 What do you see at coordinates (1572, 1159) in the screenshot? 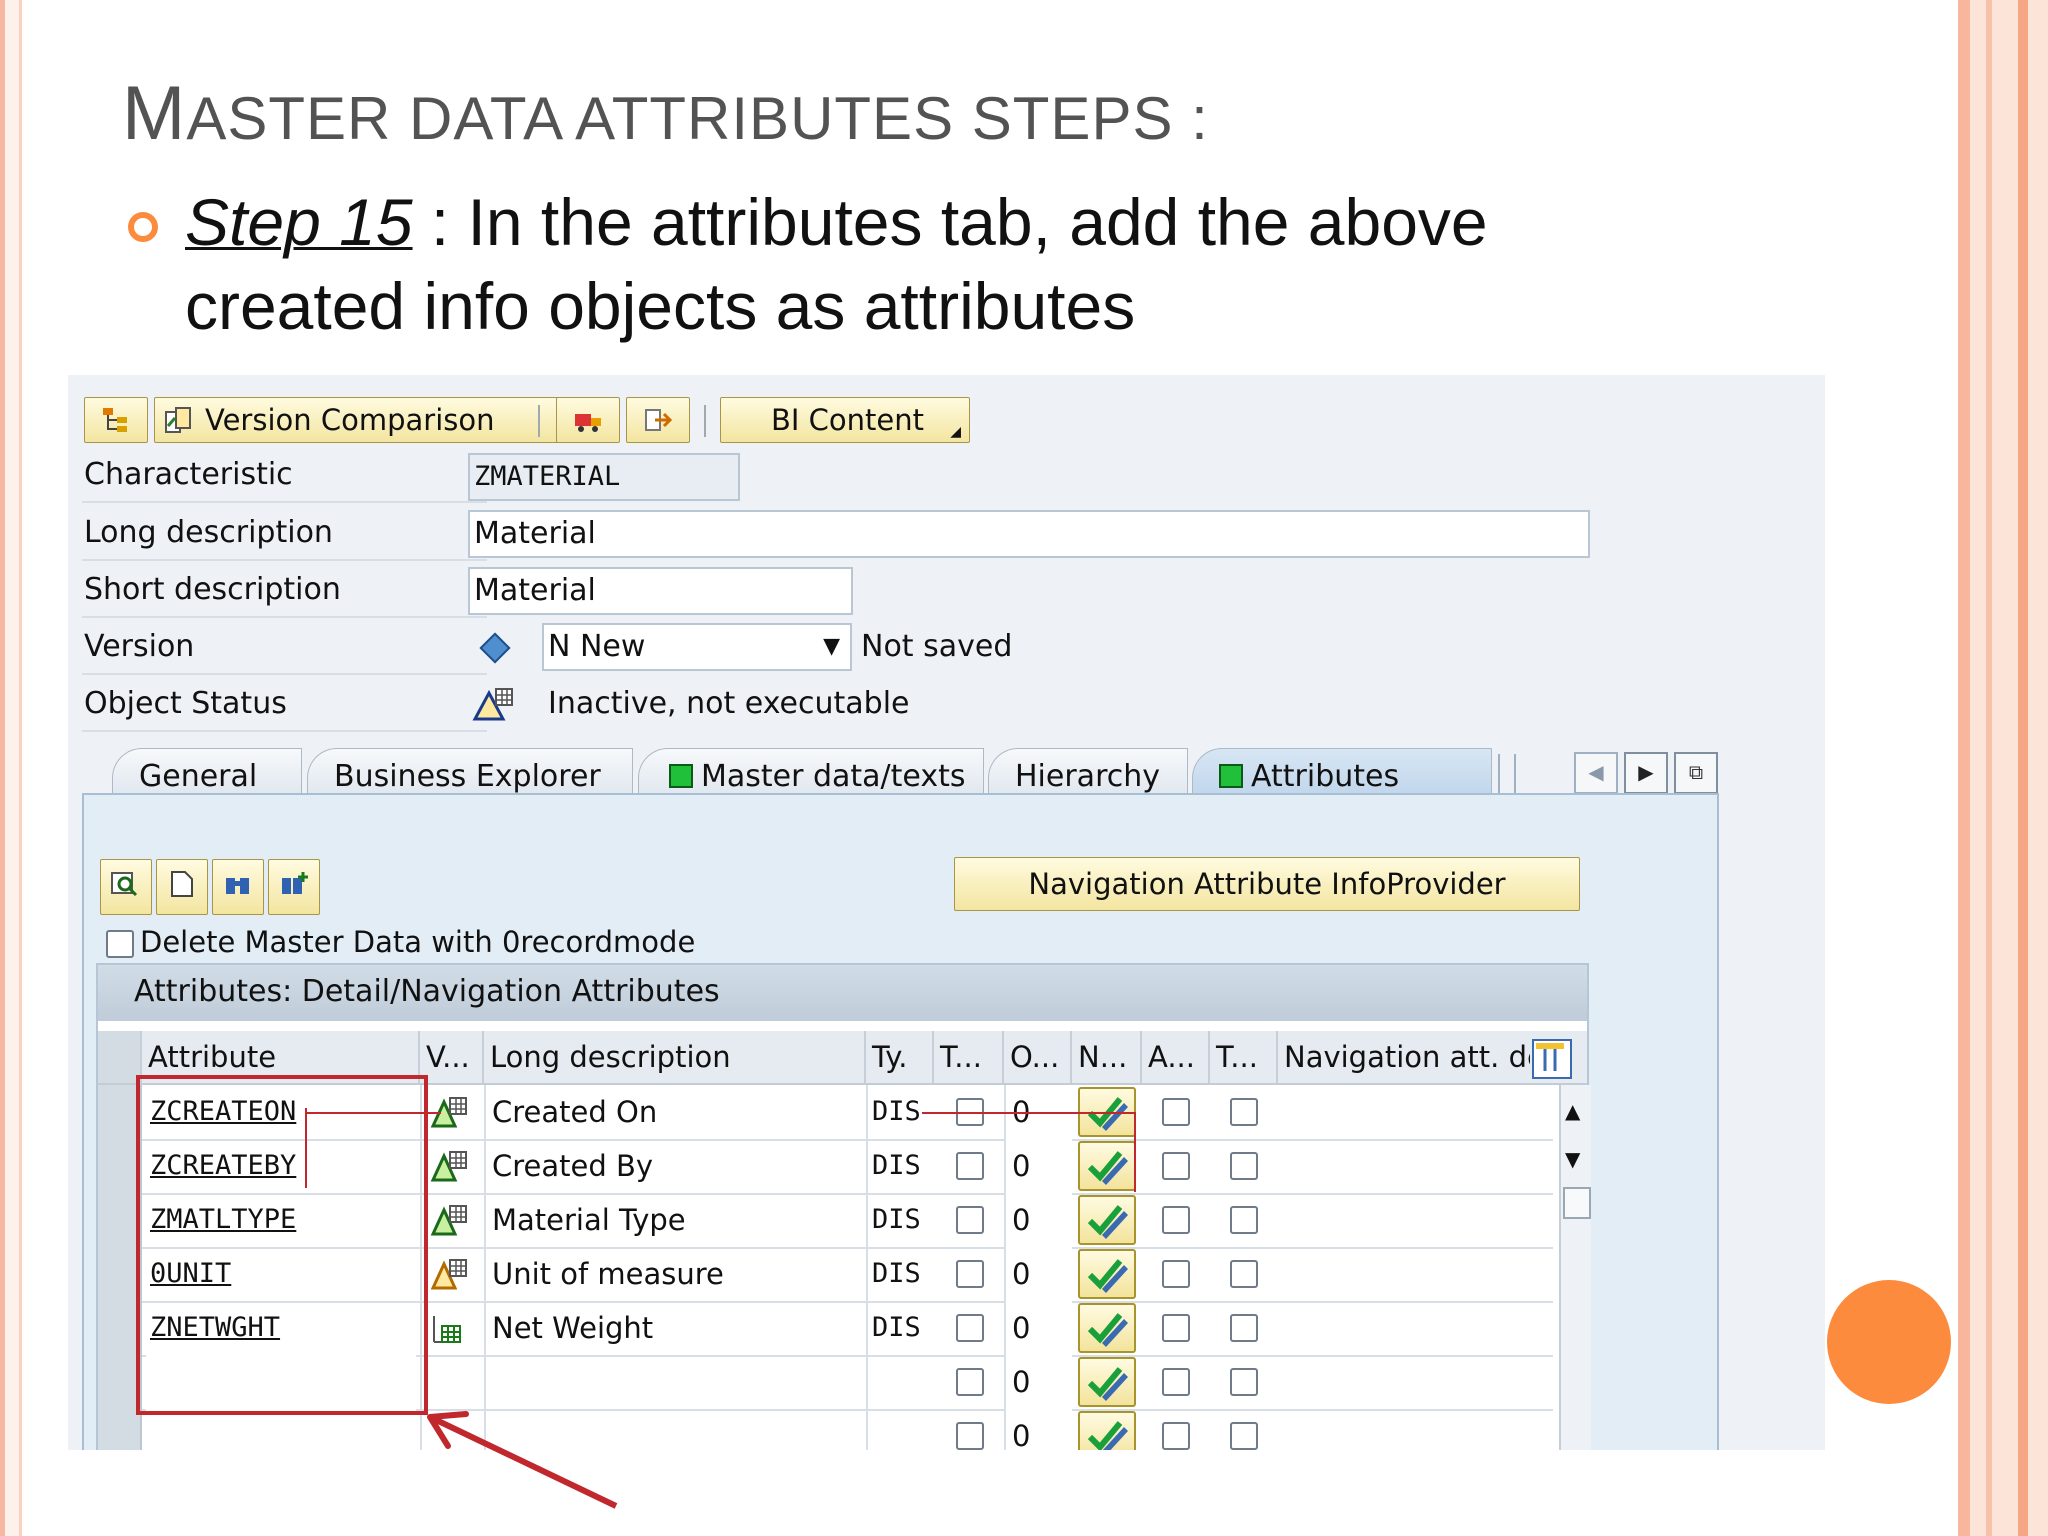
I see `scroll-down-icon: ▼` at bounding box center [1572, 1159].